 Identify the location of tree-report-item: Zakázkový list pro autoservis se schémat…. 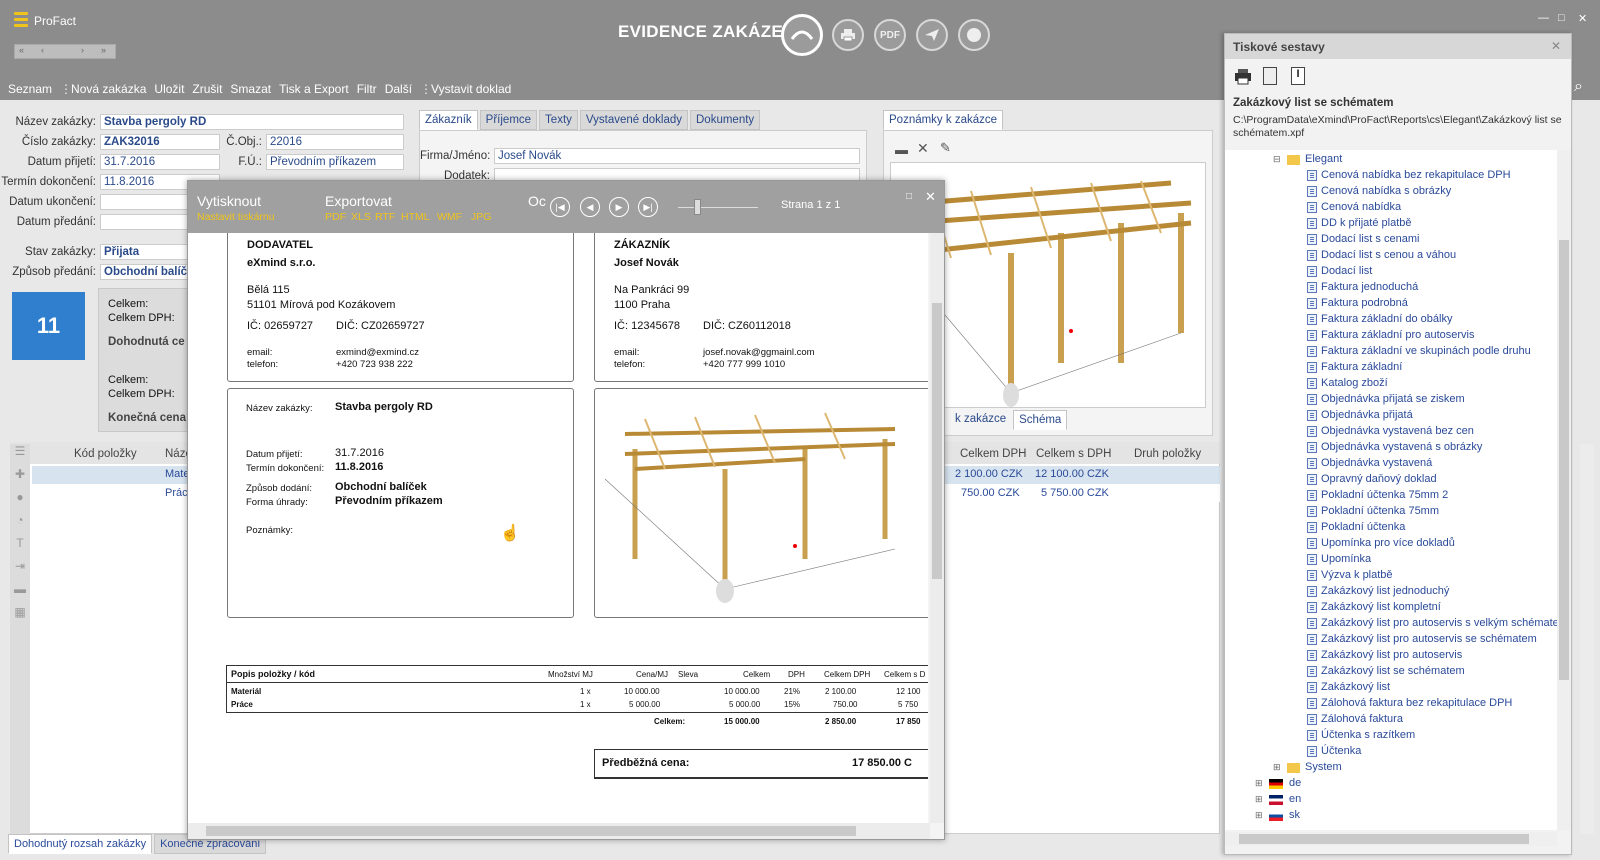
(1429, 639).